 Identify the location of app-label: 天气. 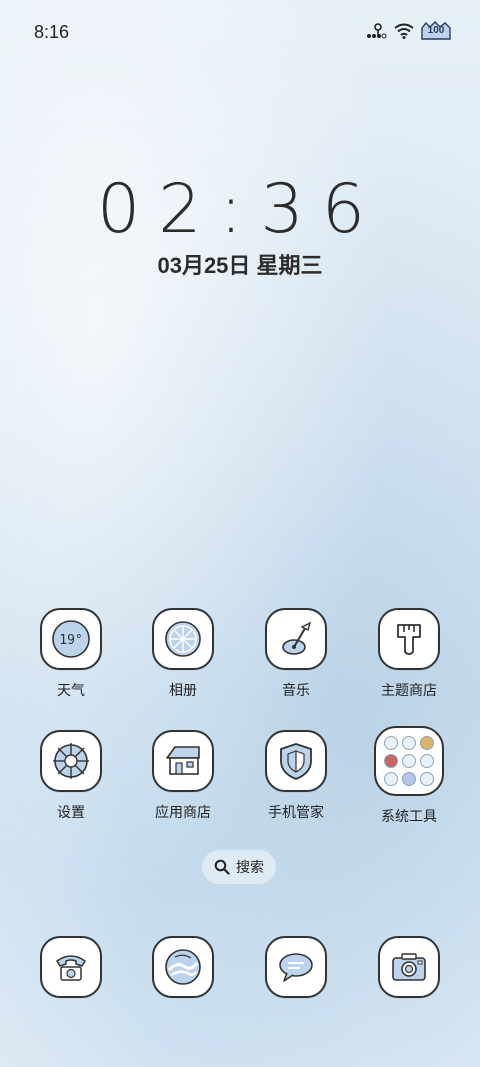
(71, 690).